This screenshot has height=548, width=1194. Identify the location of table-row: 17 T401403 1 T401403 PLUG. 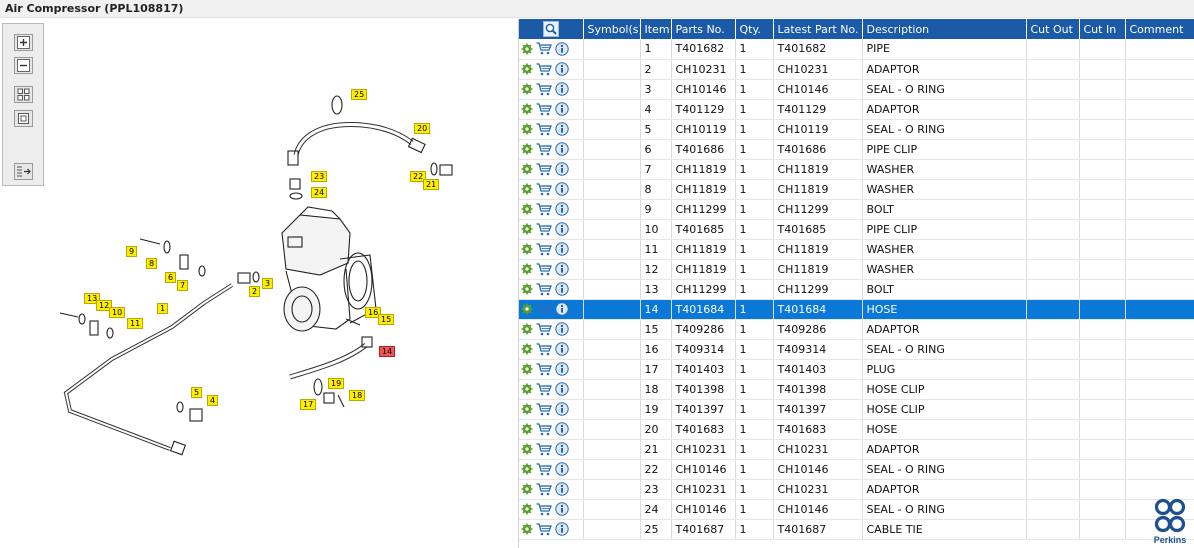
(856, 369).